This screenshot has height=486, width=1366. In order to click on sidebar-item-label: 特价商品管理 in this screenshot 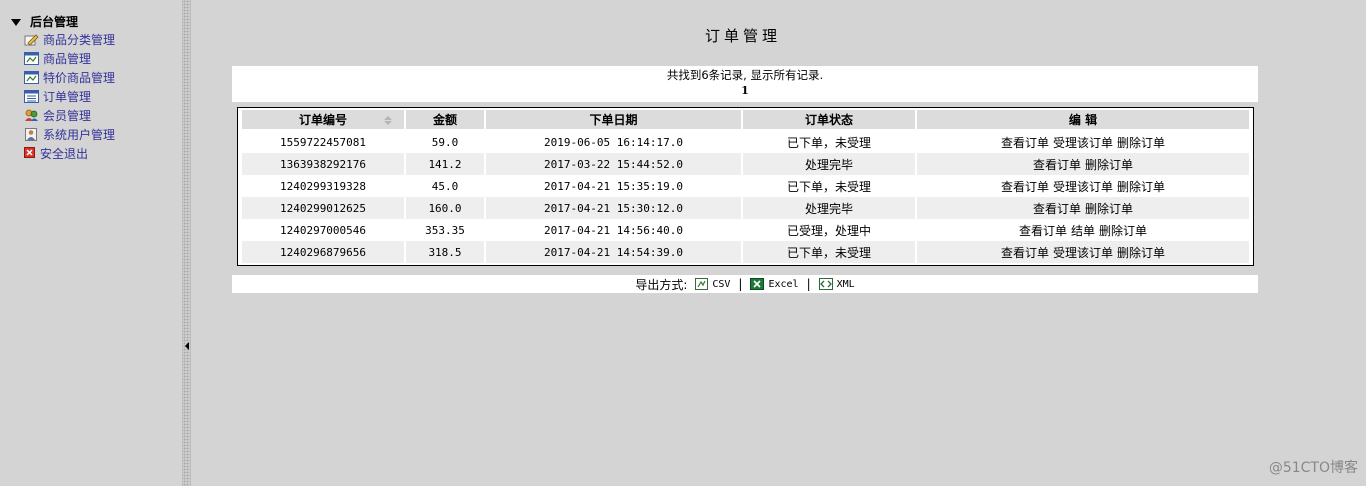, I will do `click(79, 78)`.